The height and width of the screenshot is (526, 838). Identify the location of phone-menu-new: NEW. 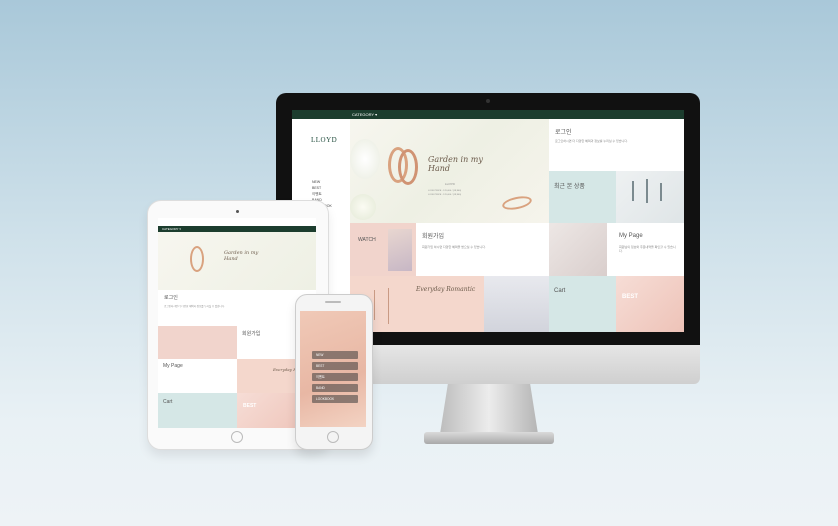
(335, 355).